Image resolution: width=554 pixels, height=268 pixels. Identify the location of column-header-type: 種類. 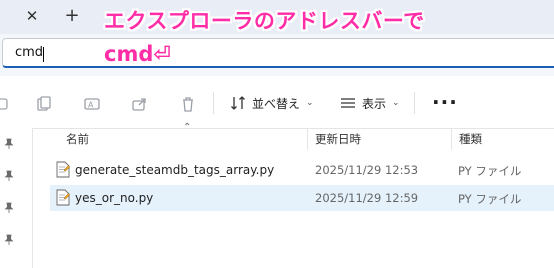
(470, 139).